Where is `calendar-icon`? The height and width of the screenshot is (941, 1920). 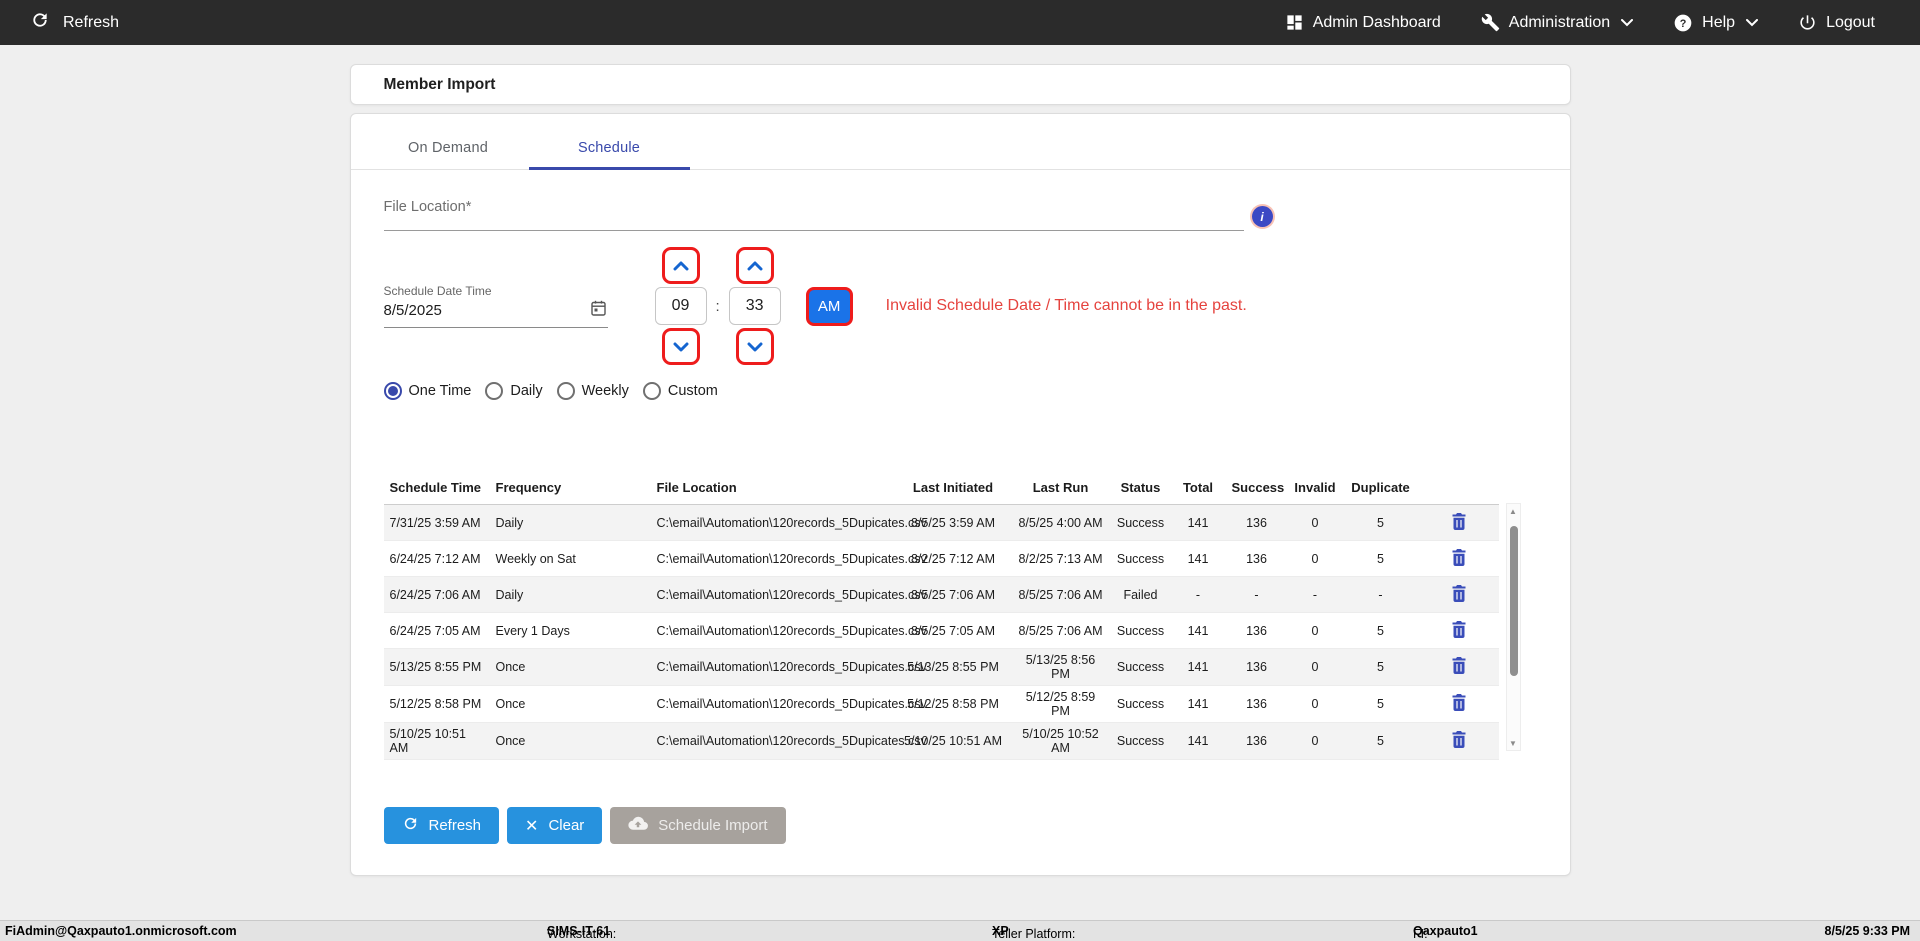
calendar-icon is located at coordinates (598, 310).